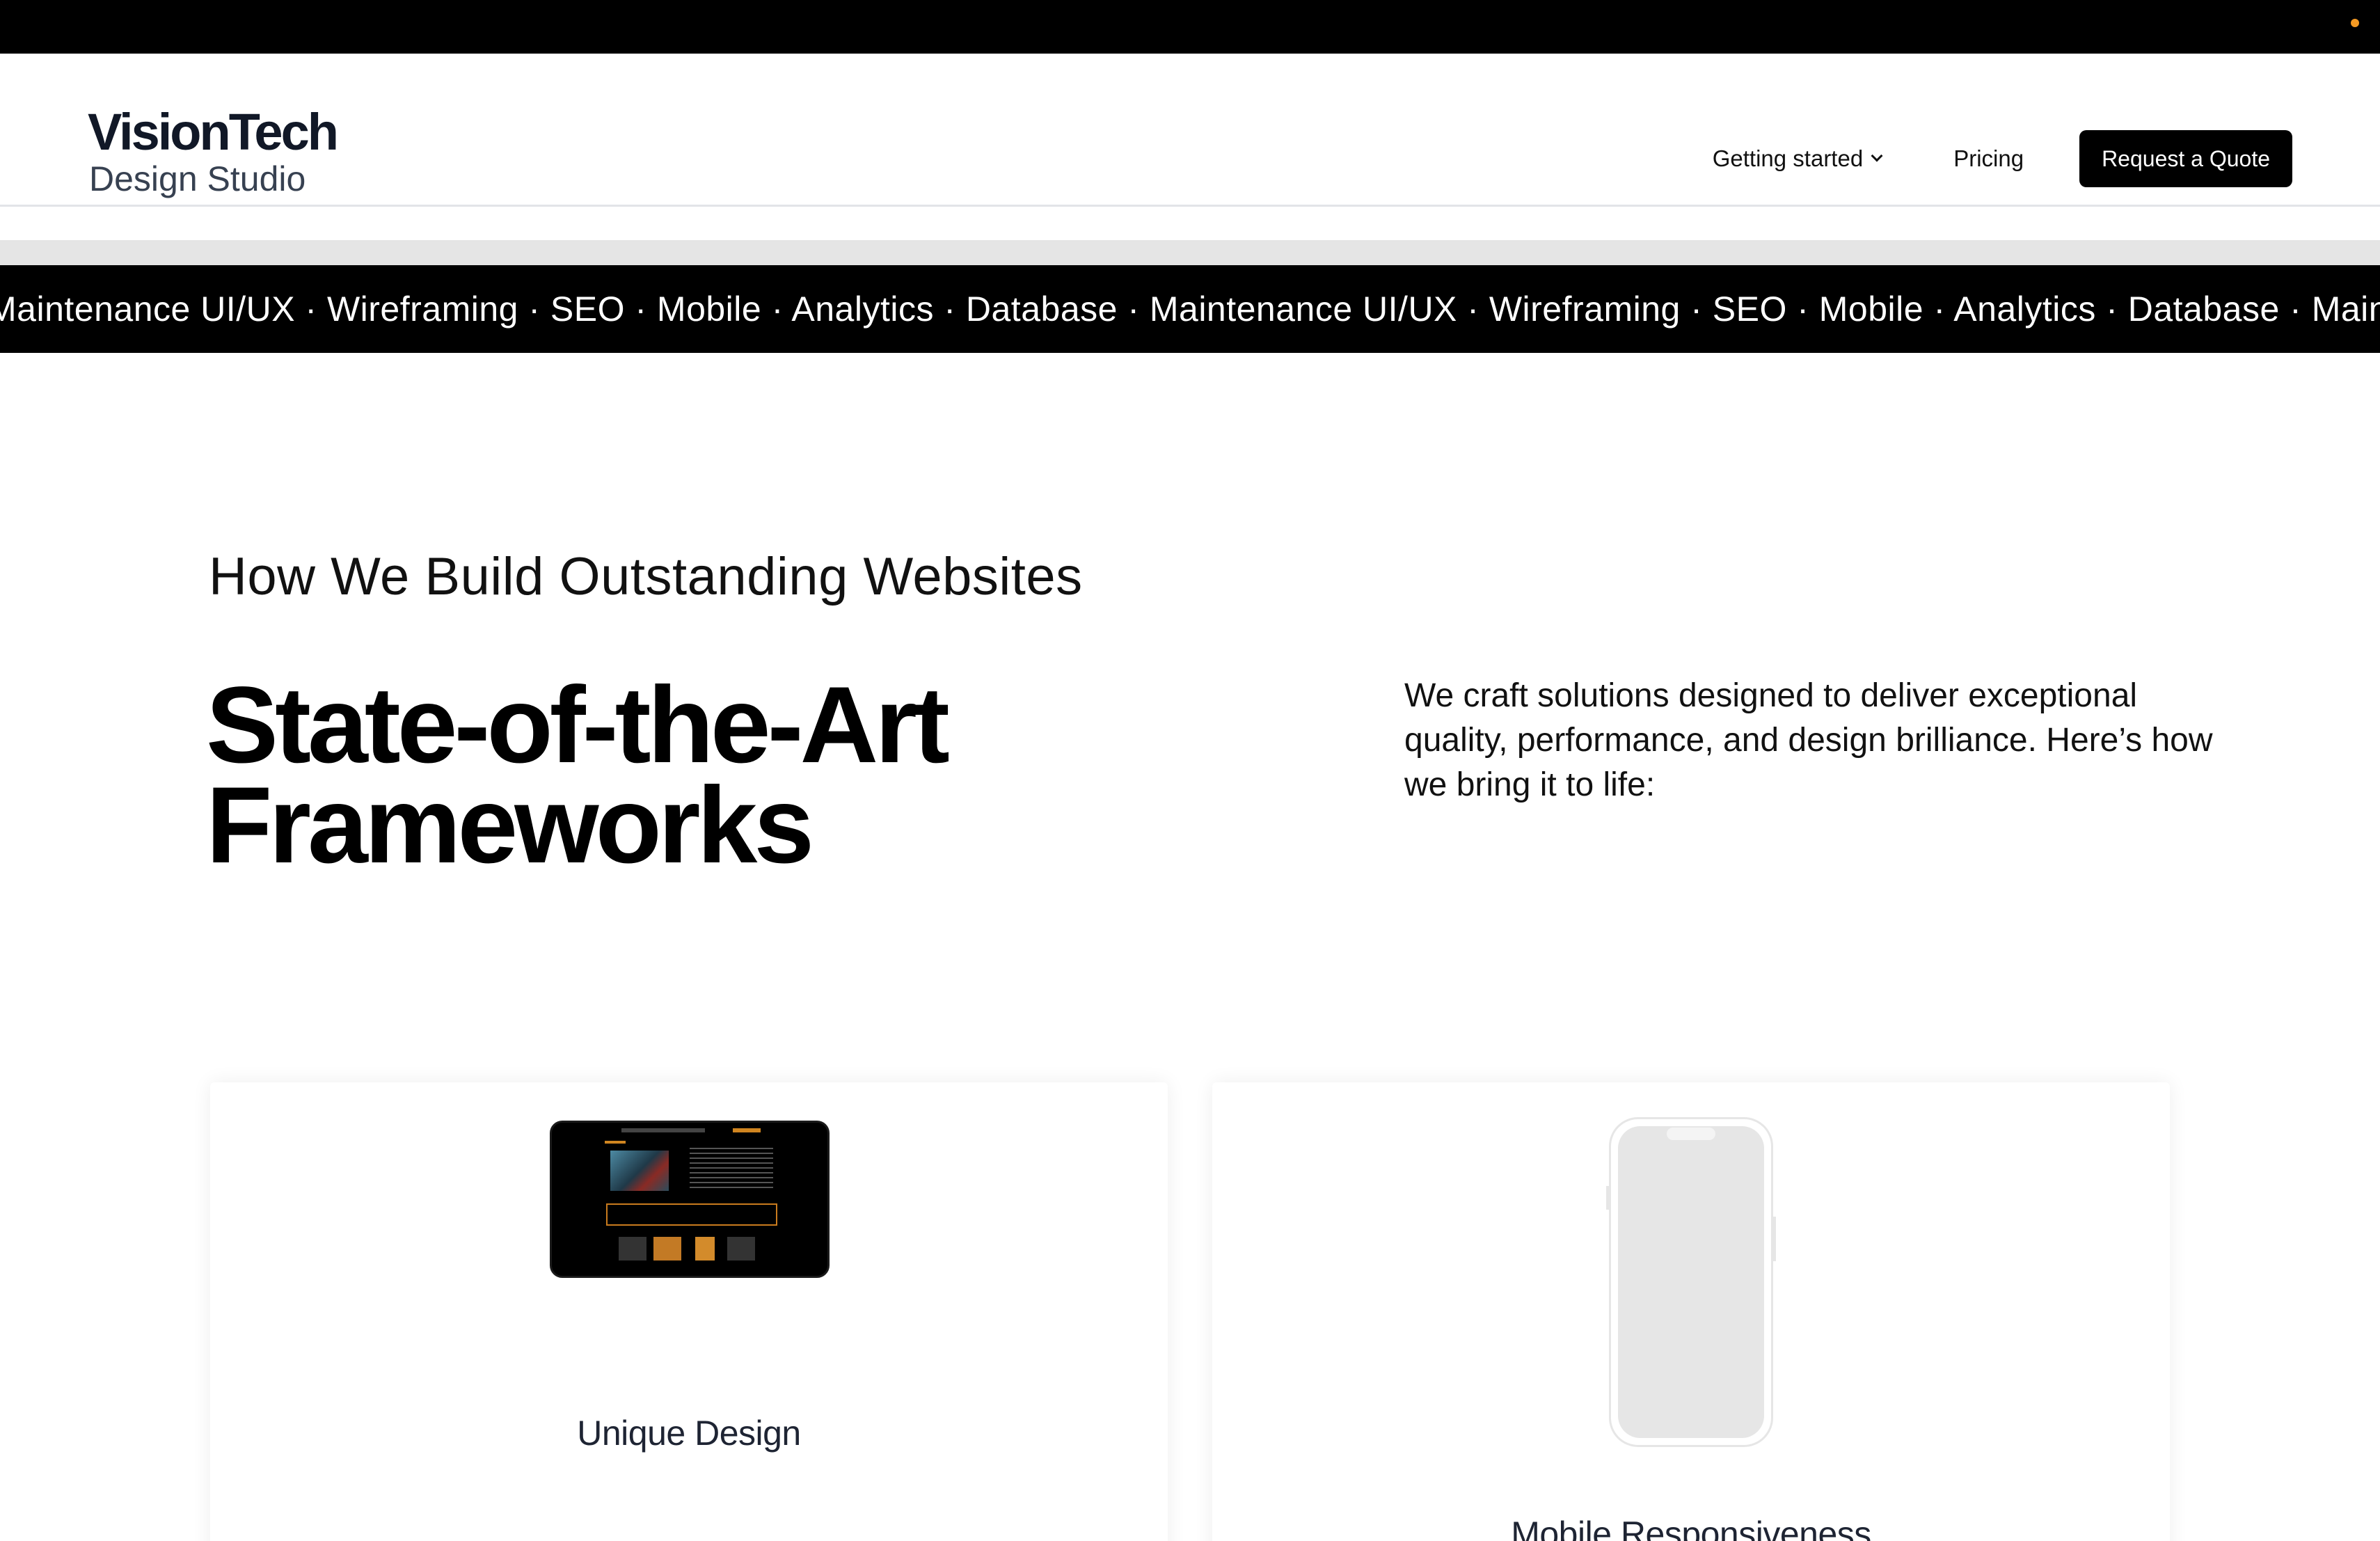  Describe the element at coordinates (1190, 27) in the screenshot. I see `top-bar` at that location.